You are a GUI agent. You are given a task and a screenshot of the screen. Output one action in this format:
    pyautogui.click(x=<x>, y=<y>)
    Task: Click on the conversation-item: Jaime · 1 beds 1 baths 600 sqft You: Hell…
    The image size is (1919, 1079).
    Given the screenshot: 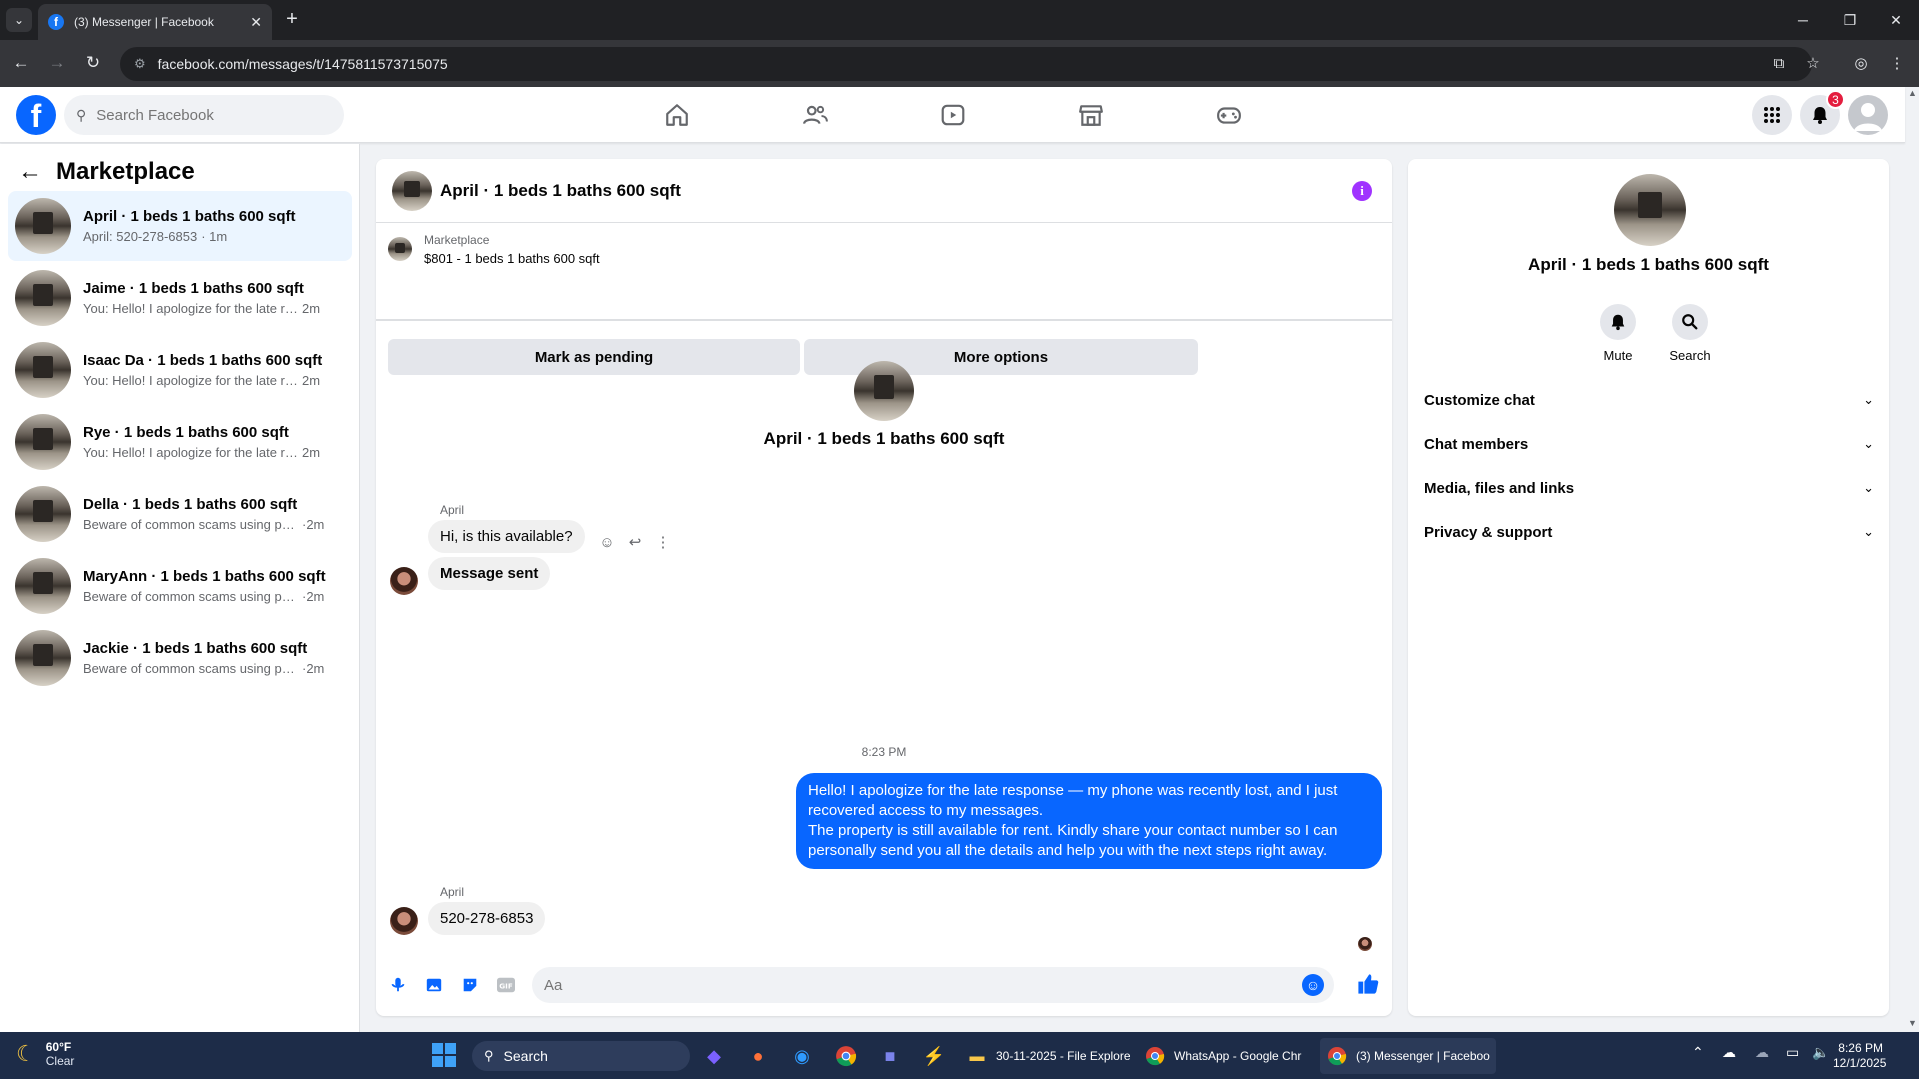 What is the action you would take?
    pyautogui.click(x=180, y=298)
    